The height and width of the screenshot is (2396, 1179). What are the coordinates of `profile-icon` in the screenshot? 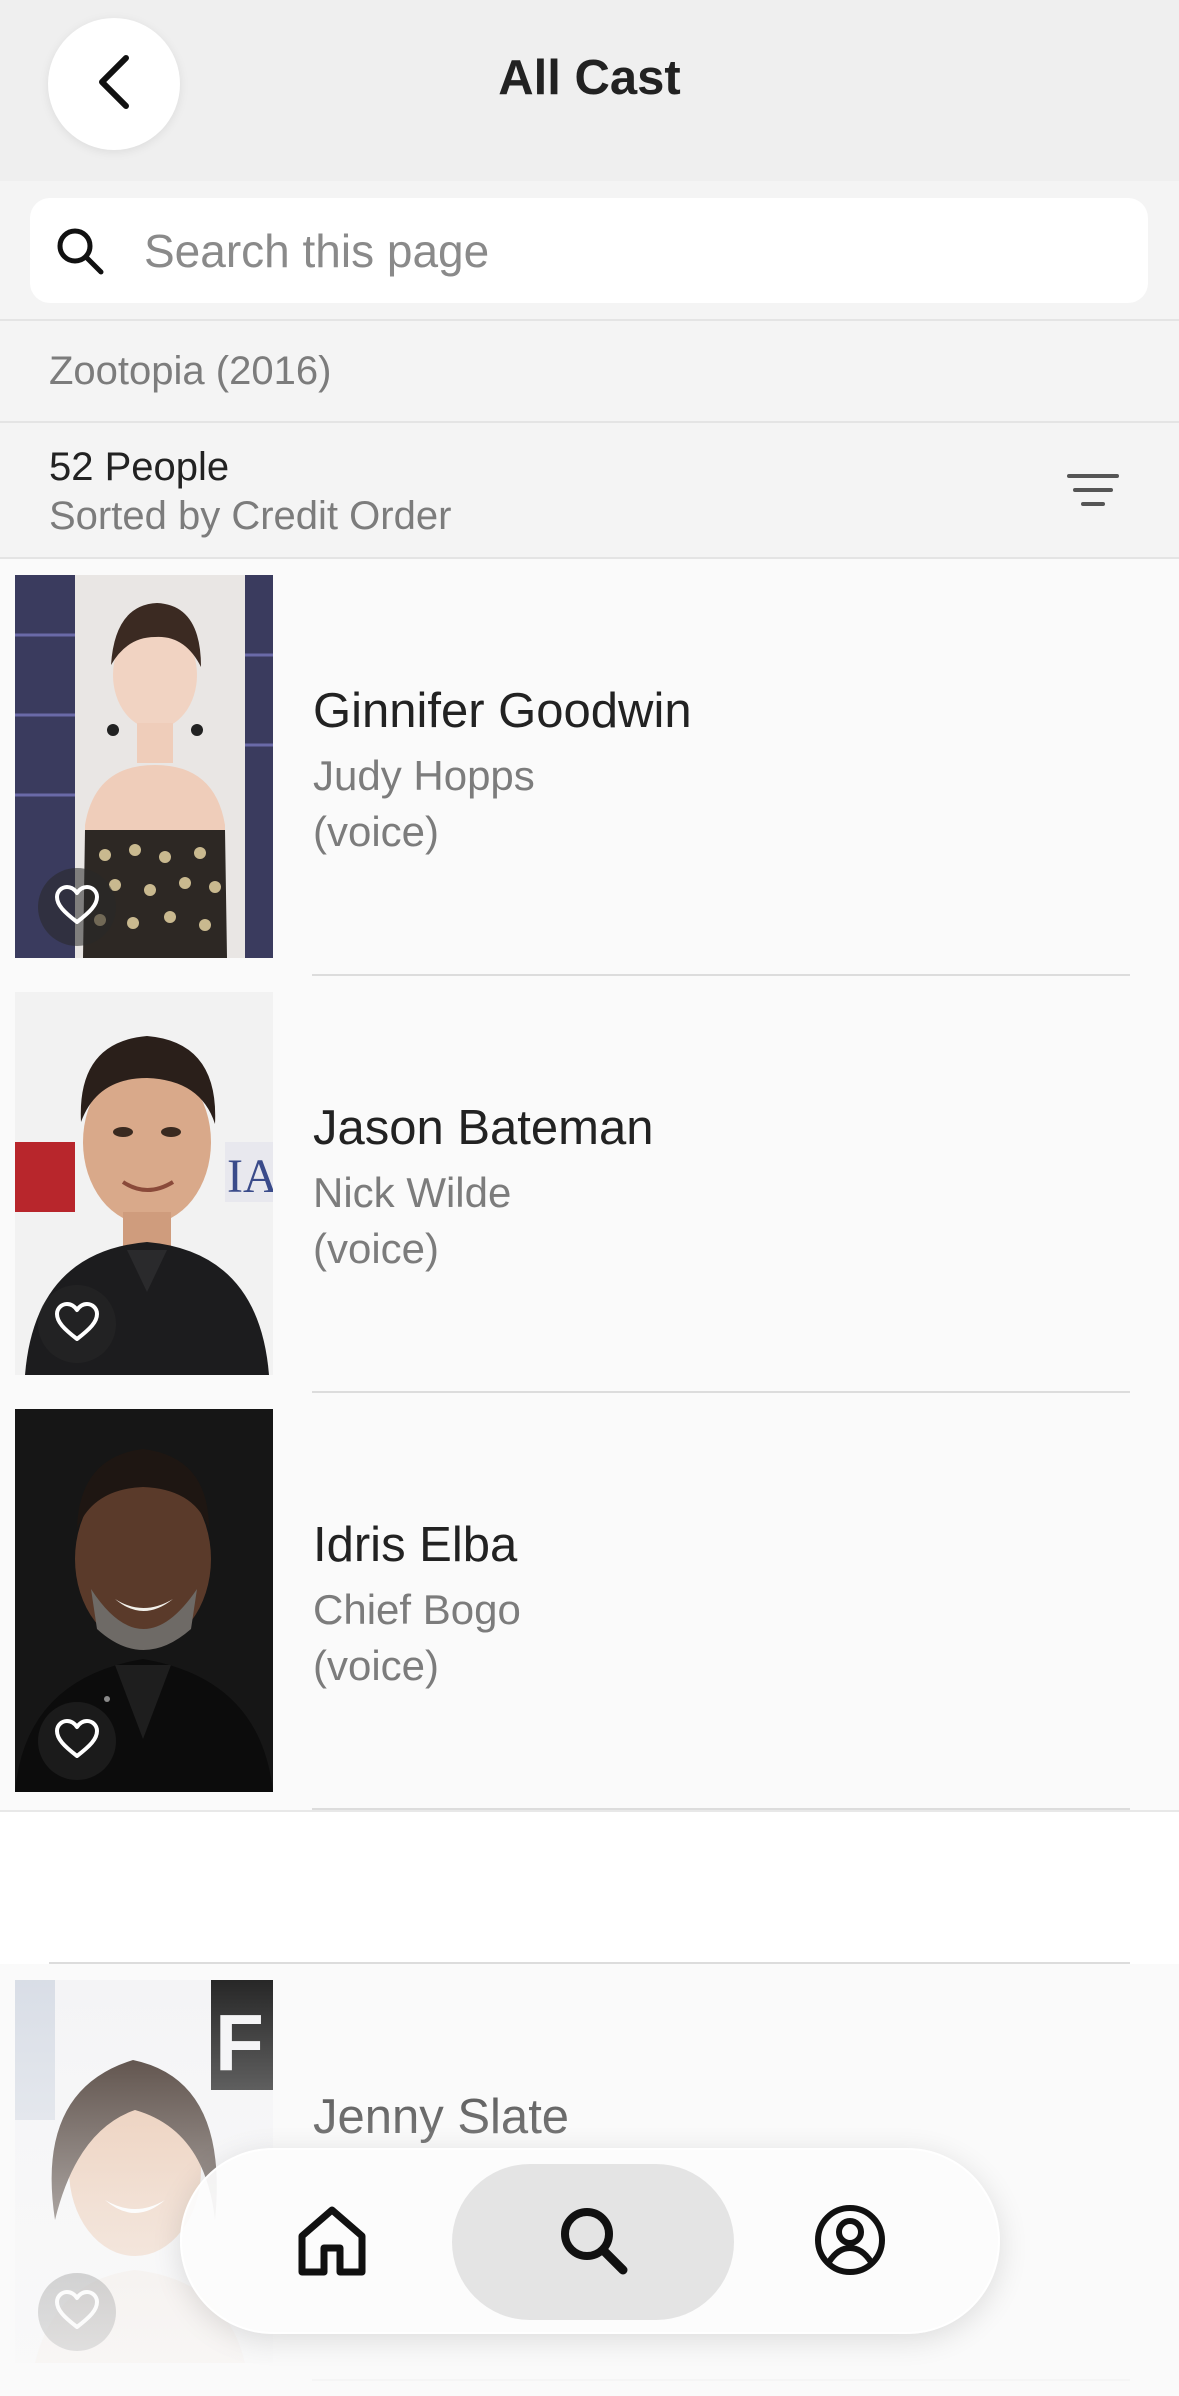 It's located at (850, 2242).